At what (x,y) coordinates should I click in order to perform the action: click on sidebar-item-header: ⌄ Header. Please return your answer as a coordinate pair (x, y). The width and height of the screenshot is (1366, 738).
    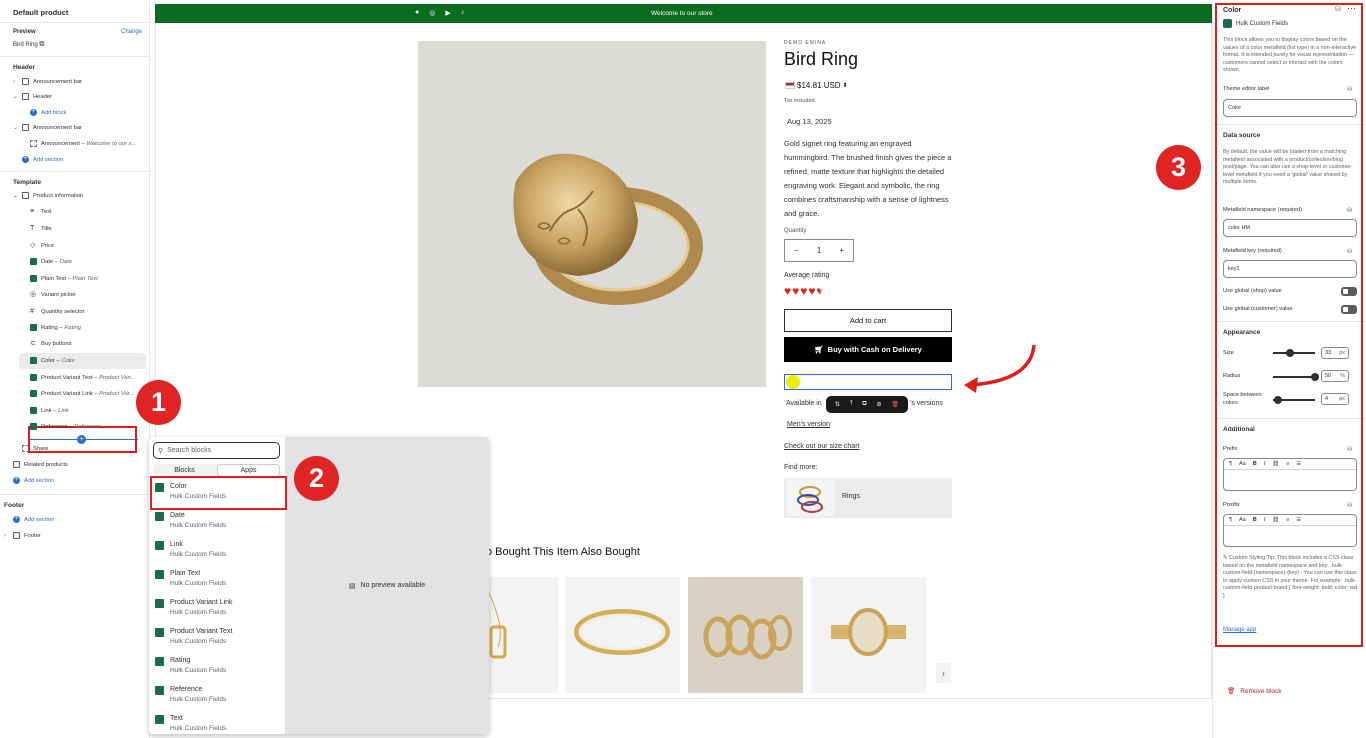
    Looking at the image, I should click on (32, 96).